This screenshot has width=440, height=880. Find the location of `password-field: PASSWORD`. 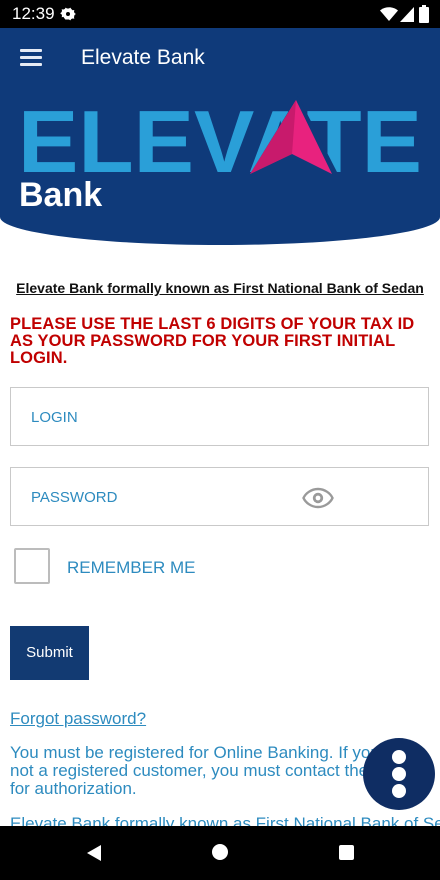

password-field: PASSWORD is located at coordinates (219, 496).